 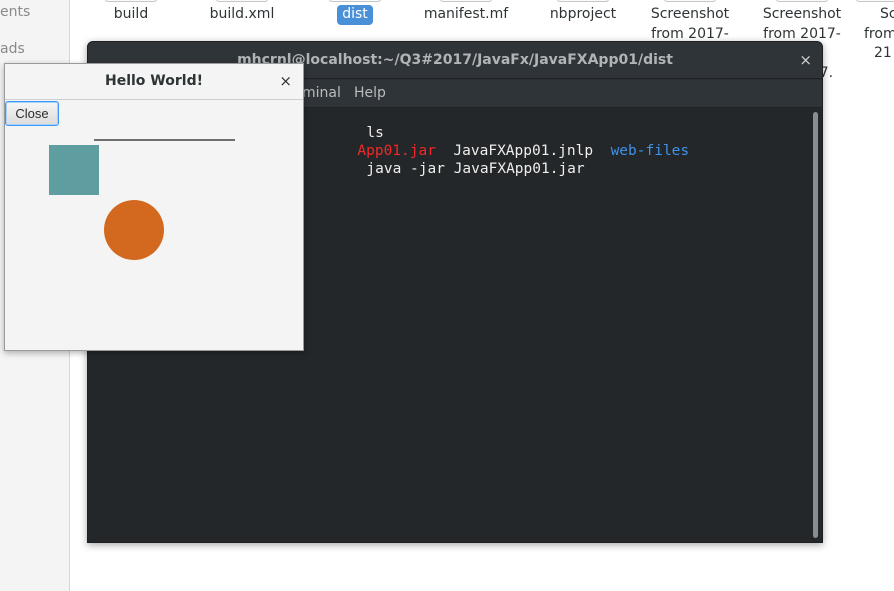 I want to click on menu-item-help: Help, so click(x=370, y=93).